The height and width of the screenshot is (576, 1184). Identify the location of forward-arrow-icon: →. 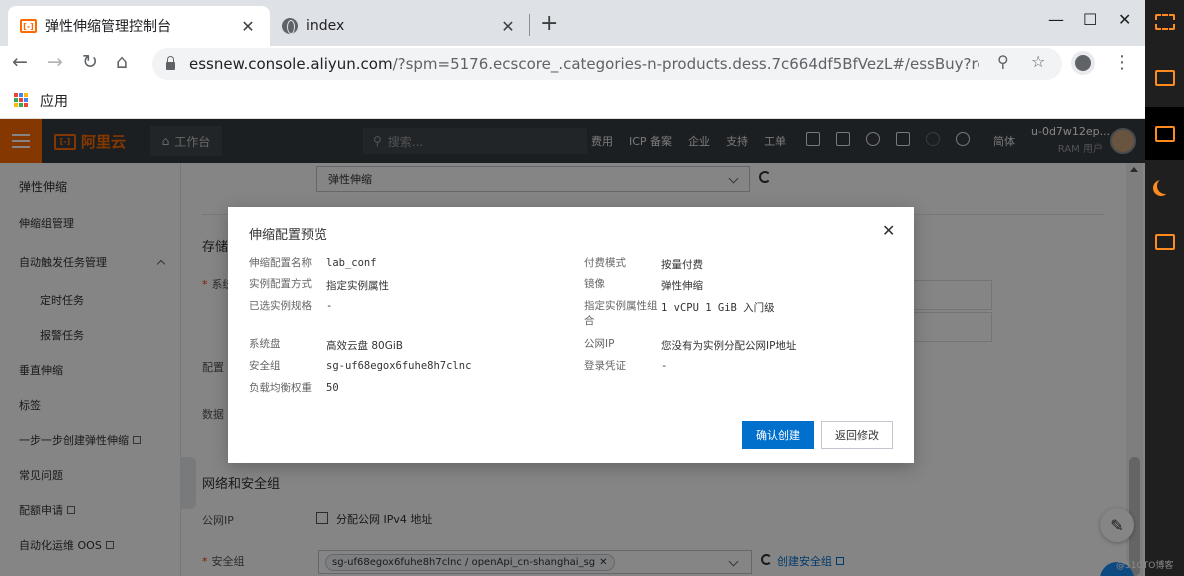
(55, 62).